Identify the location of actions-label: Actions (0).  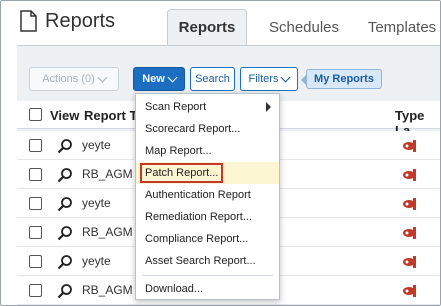
(68, 79).